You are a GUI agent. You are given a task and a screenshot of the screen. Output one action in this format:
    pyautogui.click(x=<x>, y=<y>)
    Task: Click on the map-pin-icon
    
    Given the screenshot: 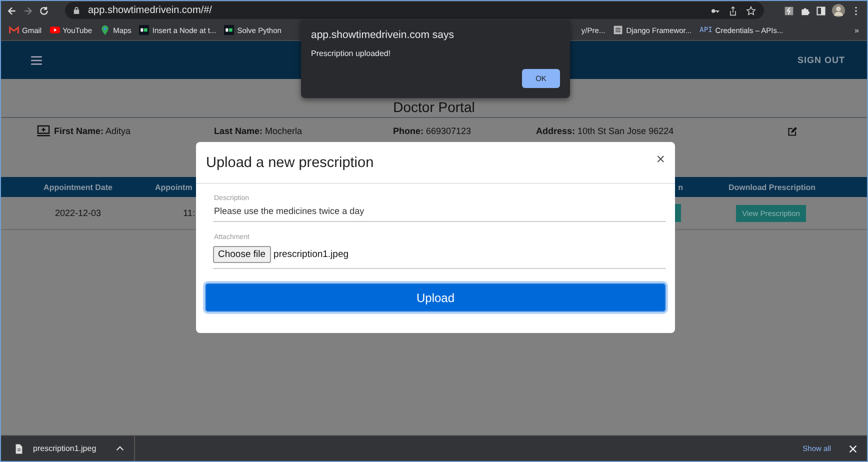 What is the action you would take?
    pyautogui.click(x=105, y=30)
    